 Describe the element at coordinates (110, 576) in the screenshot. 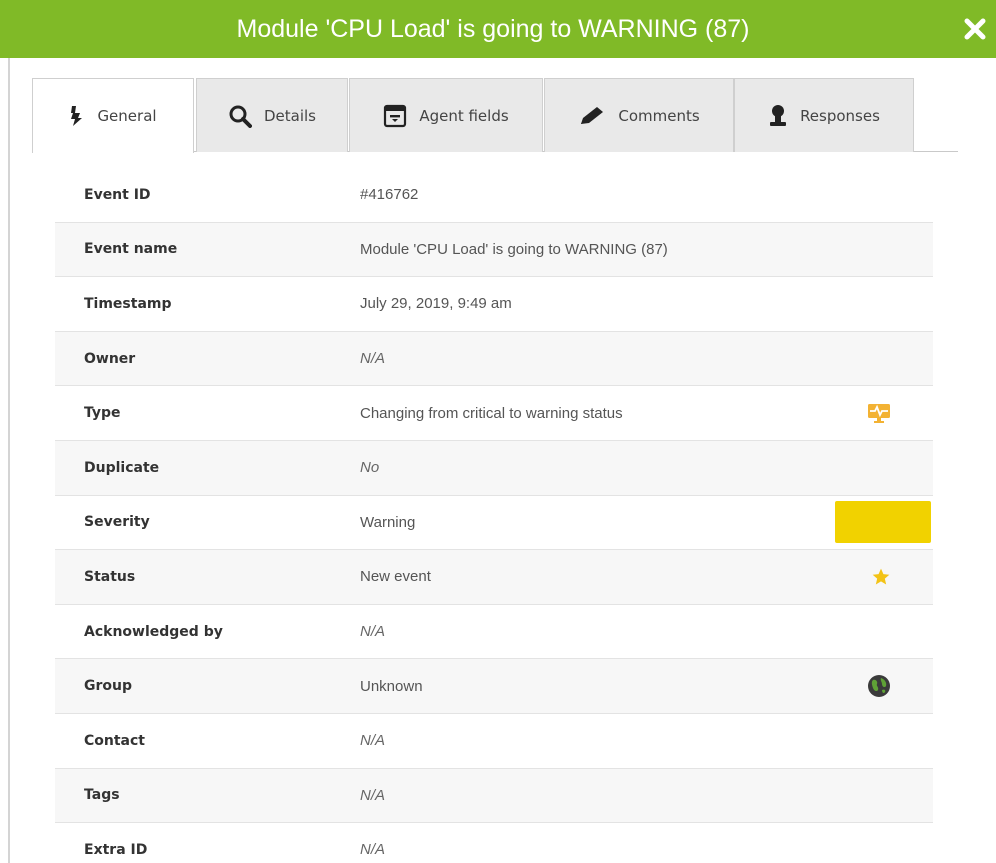

I see `field-label: Status` at that location.